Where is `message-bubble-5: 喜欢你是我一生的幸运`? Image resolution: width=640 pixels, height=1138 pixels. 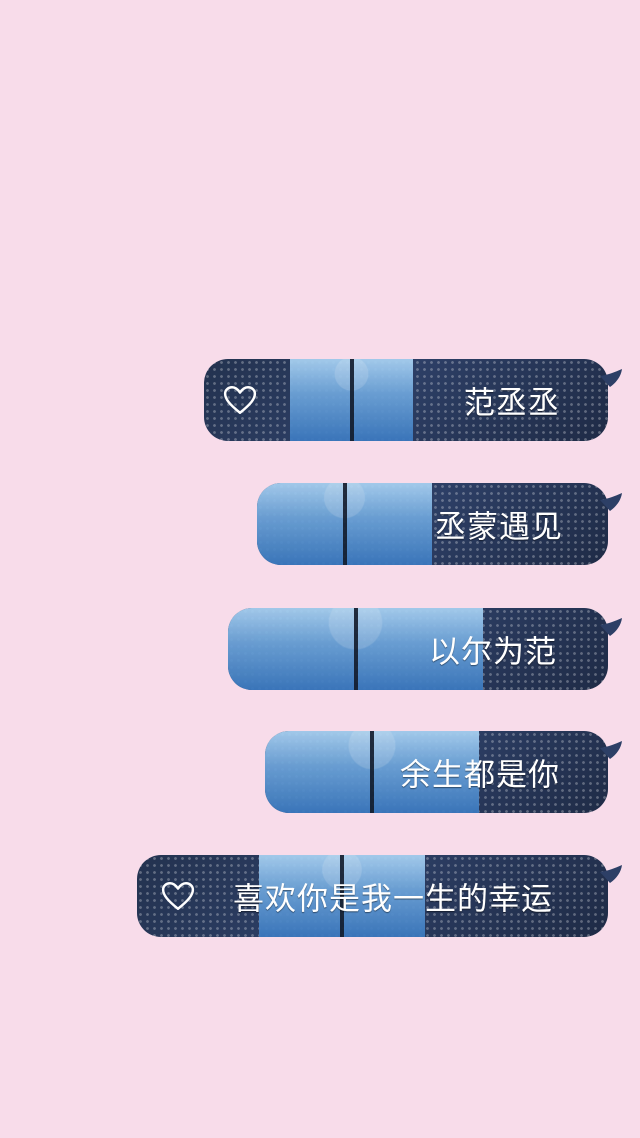
message-bubble-5: 喜欢你是我一生的幸运 is located at coordinates (372, 896).